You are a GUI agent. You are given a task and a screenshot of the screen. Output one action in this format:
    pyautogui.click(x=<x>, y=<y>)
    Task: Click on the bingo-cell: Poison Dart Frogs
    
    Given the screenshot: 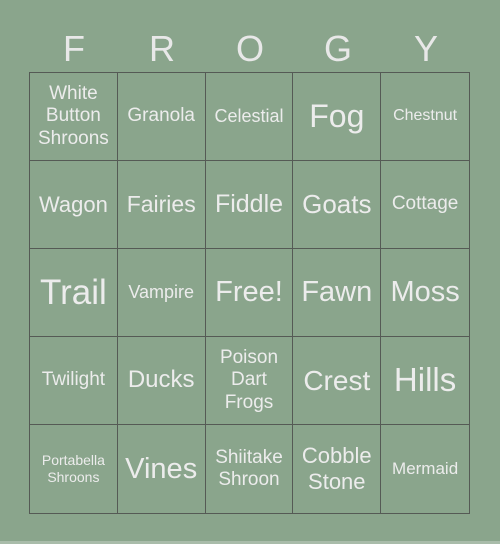 What is the action you would take?
    pyautogui.click(x=249, y=381)
    